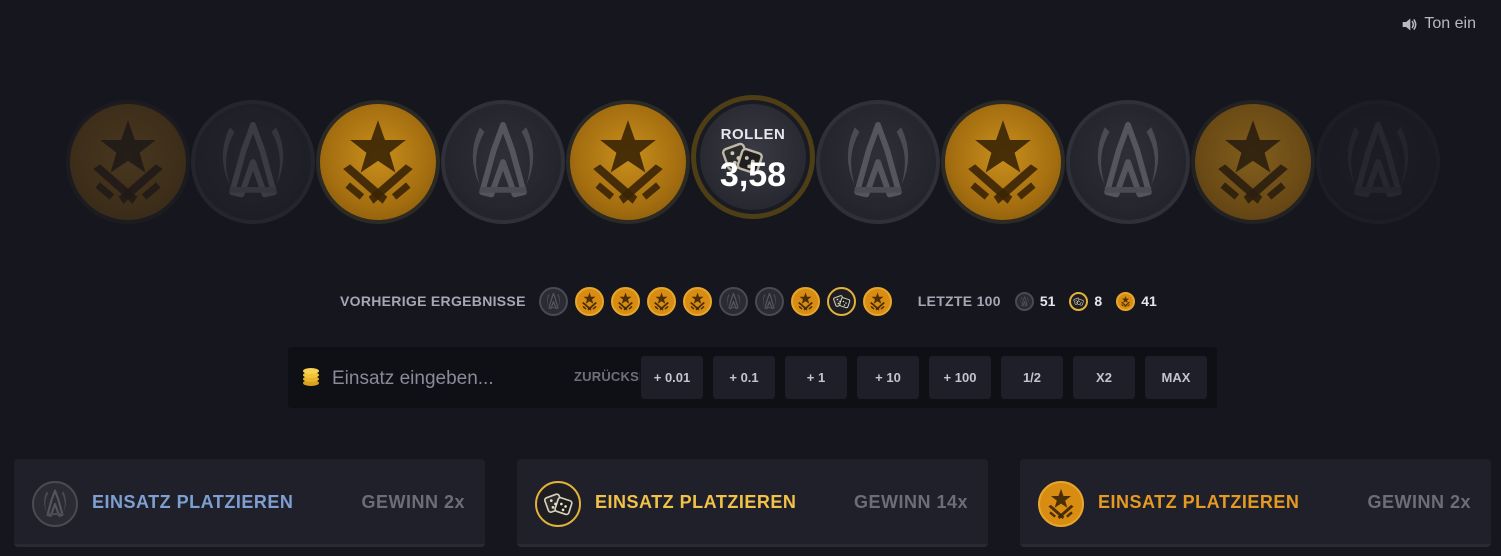 Image resolution: width=1501 pixels, height=556 pixels. Describe the element at coordinates (1032, 377) in the screenshot. I see `half-button: 1/2` at that location.